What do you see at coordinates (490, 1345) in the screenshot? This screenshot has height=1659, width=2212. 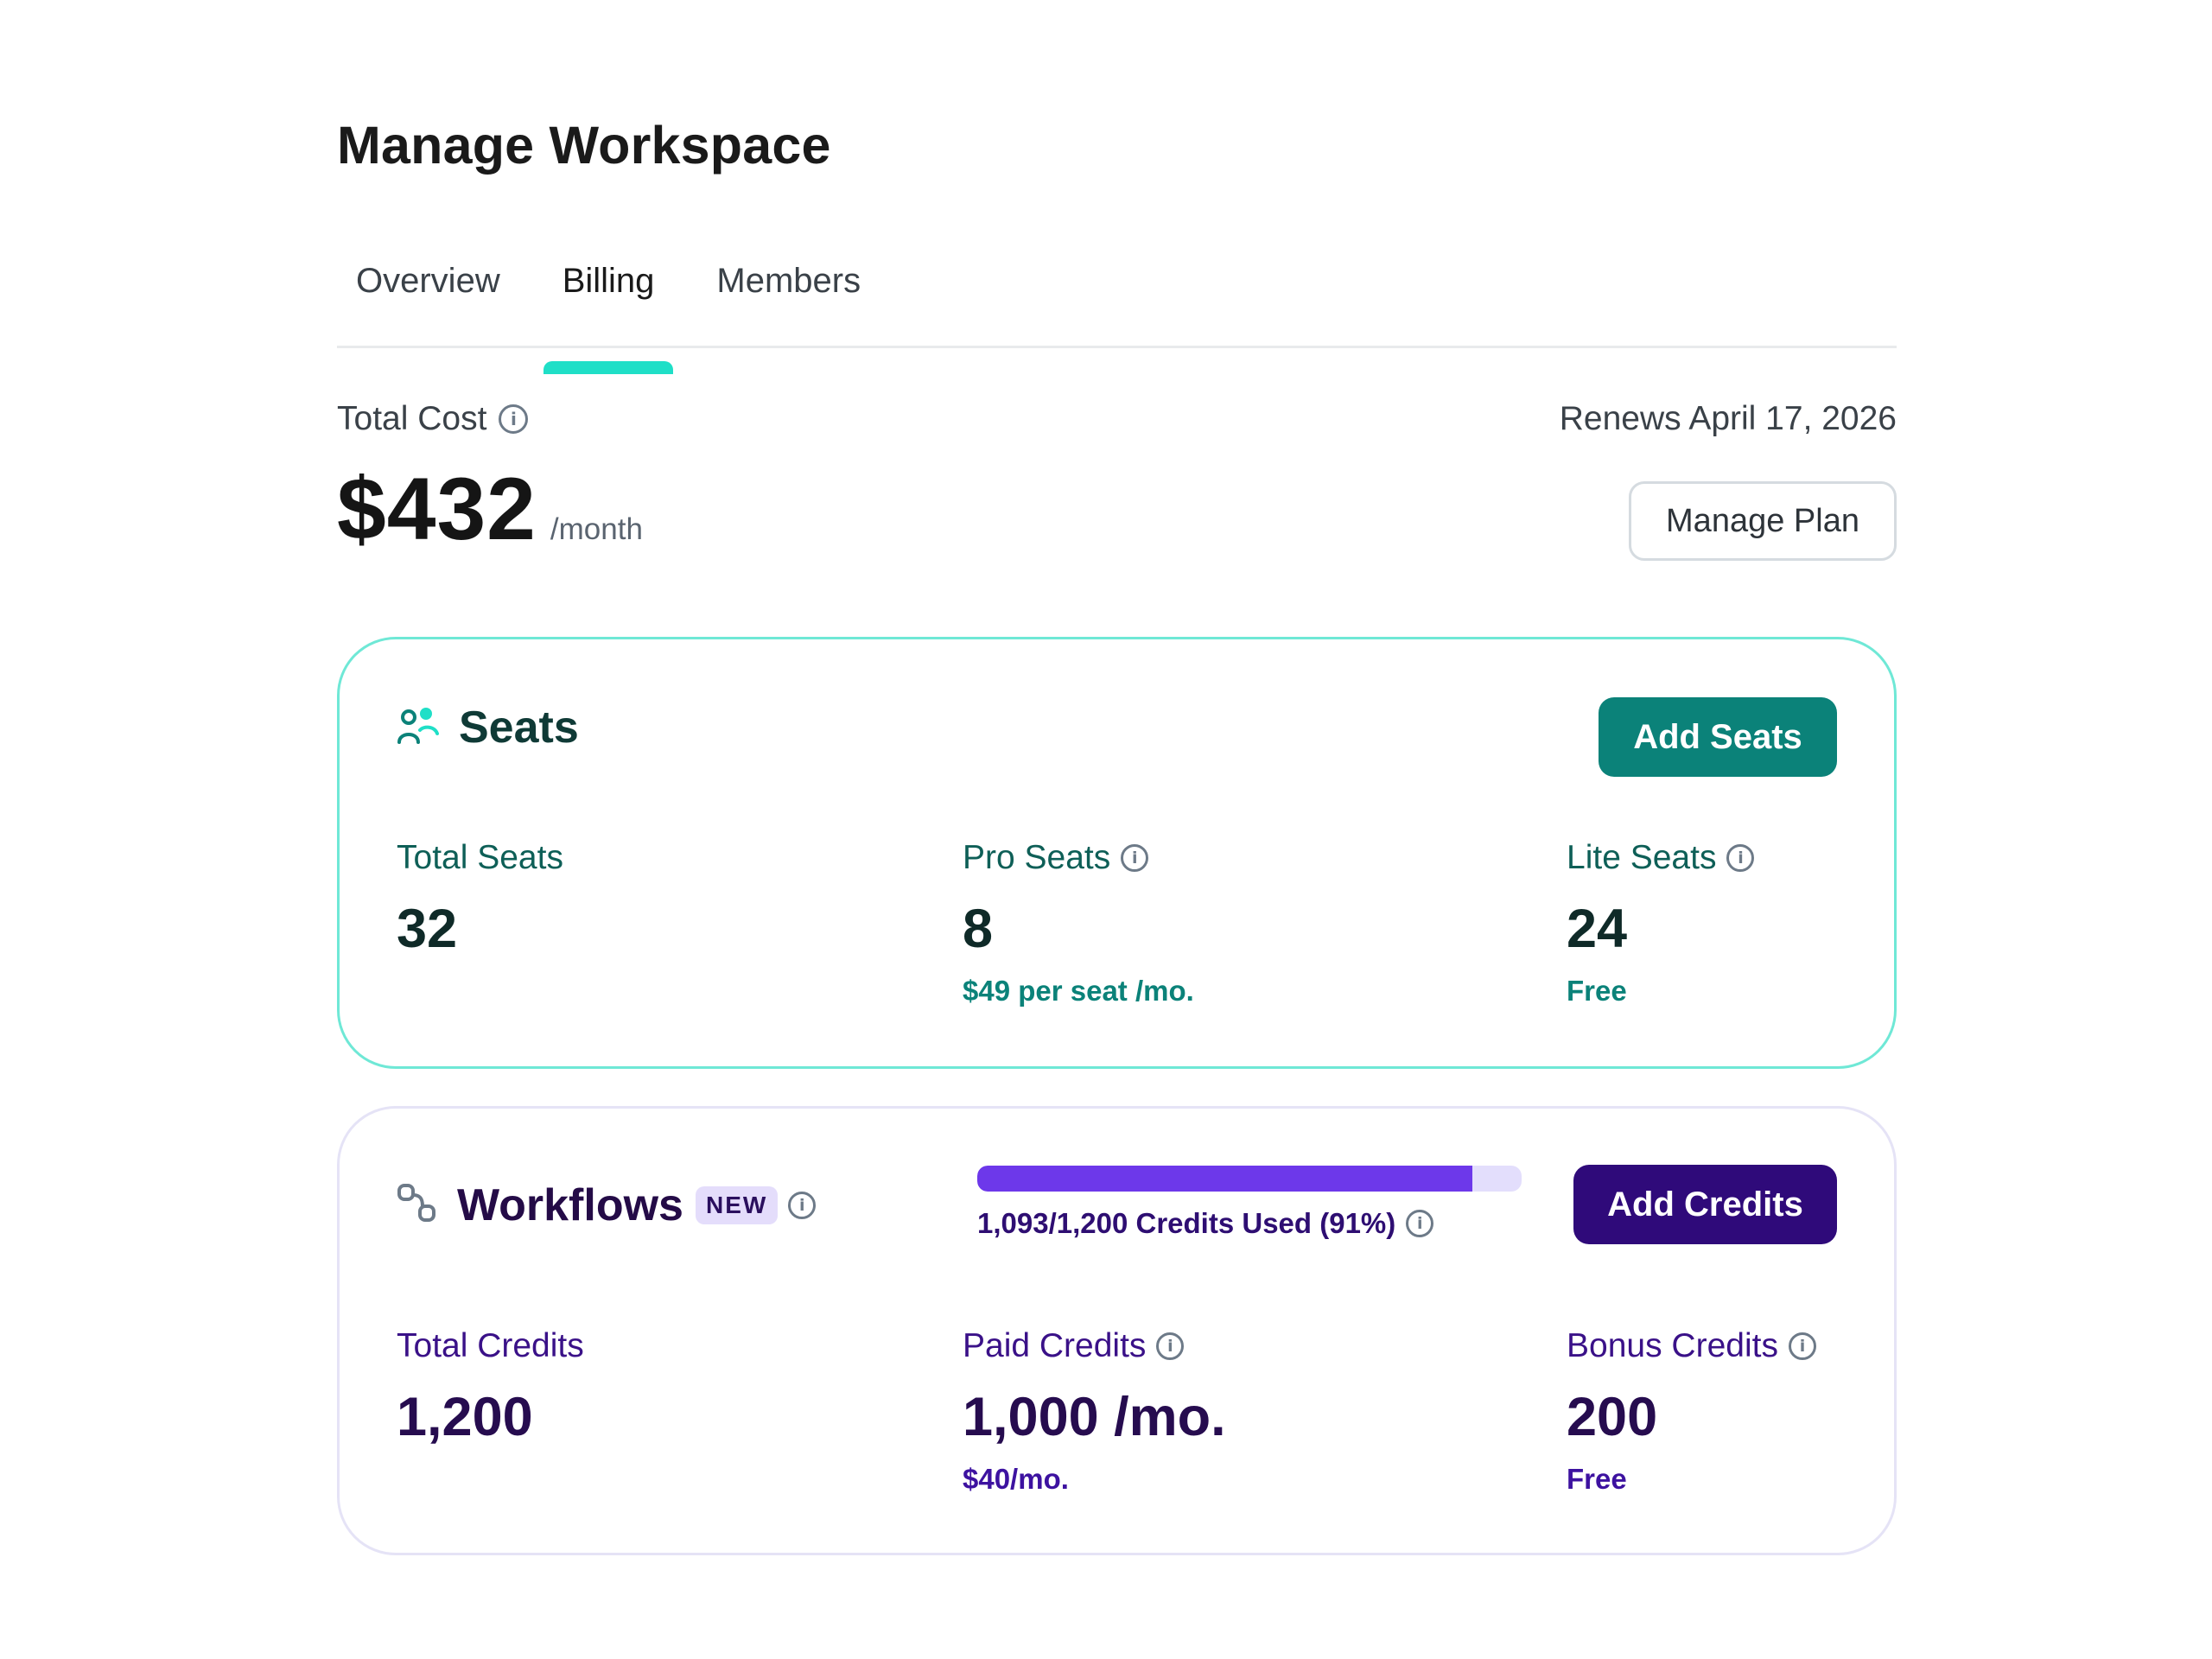 I see `stat-label: Total Credits` at bounding box center [490, 1345].